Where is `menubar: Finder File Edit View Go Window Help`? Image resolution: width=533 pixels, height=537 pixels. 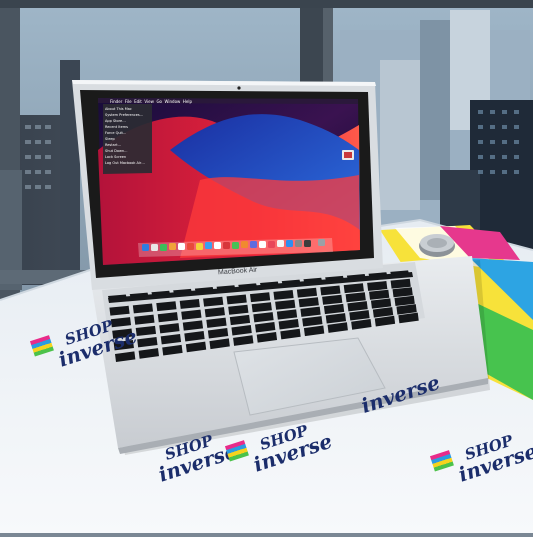
menubar: Finder File Edit View Go Window Help is located at coordinates (151, 101).